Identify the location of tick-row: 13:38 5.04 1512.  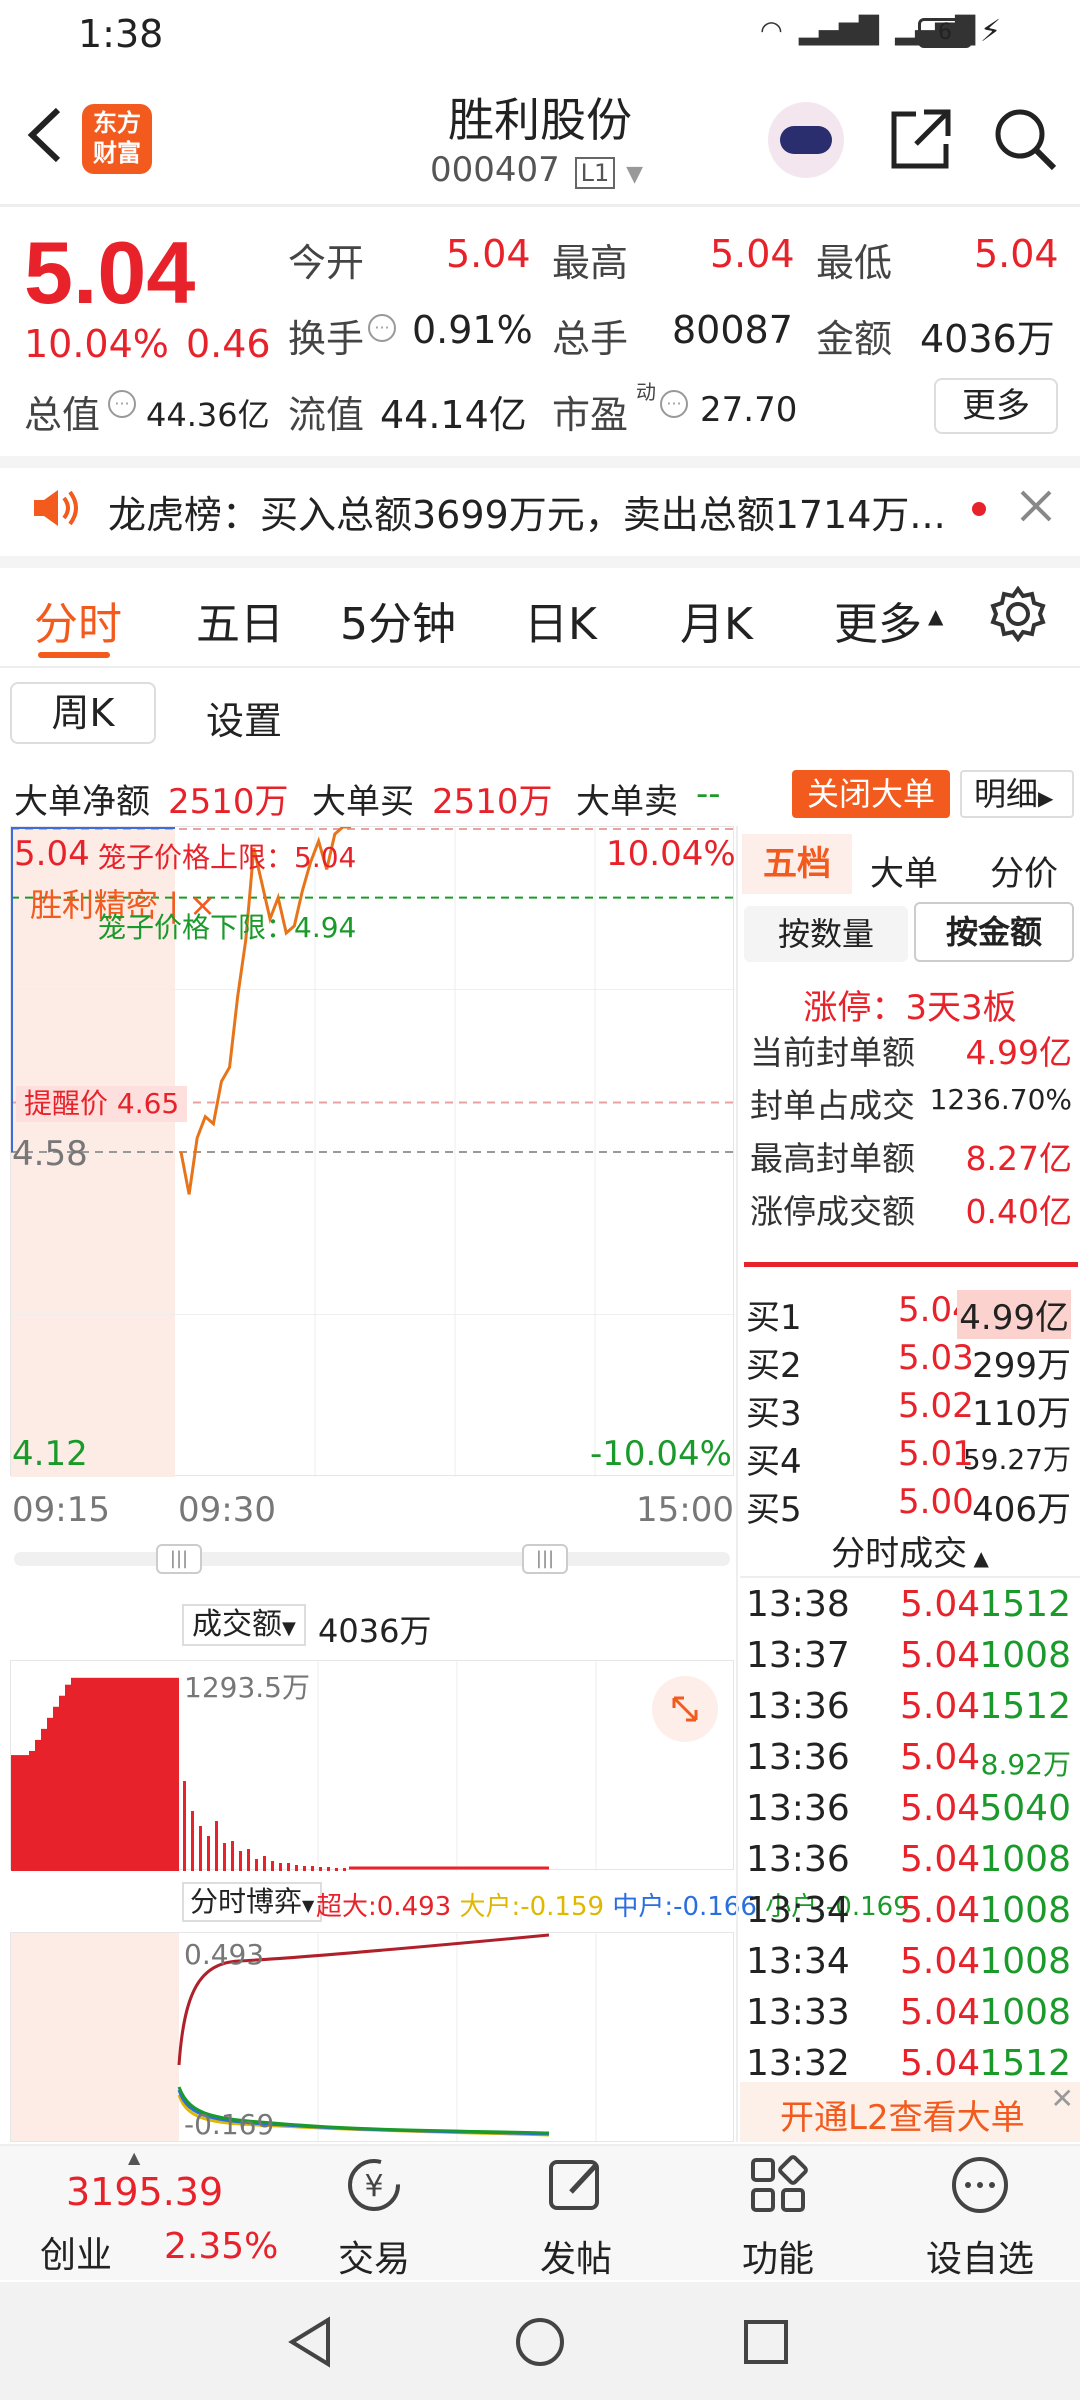
(907, 1607).